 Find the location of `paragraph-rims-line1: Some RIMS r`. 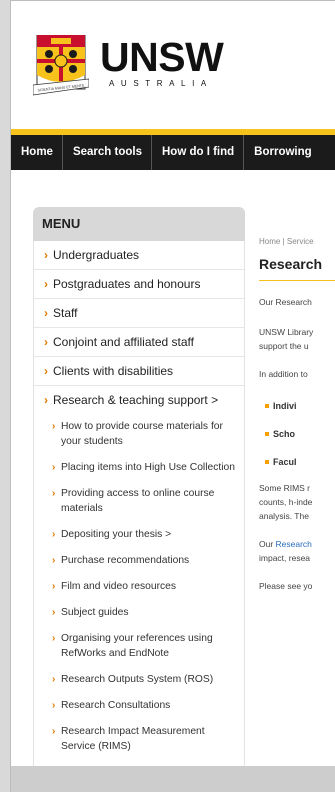

paragraph-rims-line1: Some RIMS r is located at coordinates (285, 488).